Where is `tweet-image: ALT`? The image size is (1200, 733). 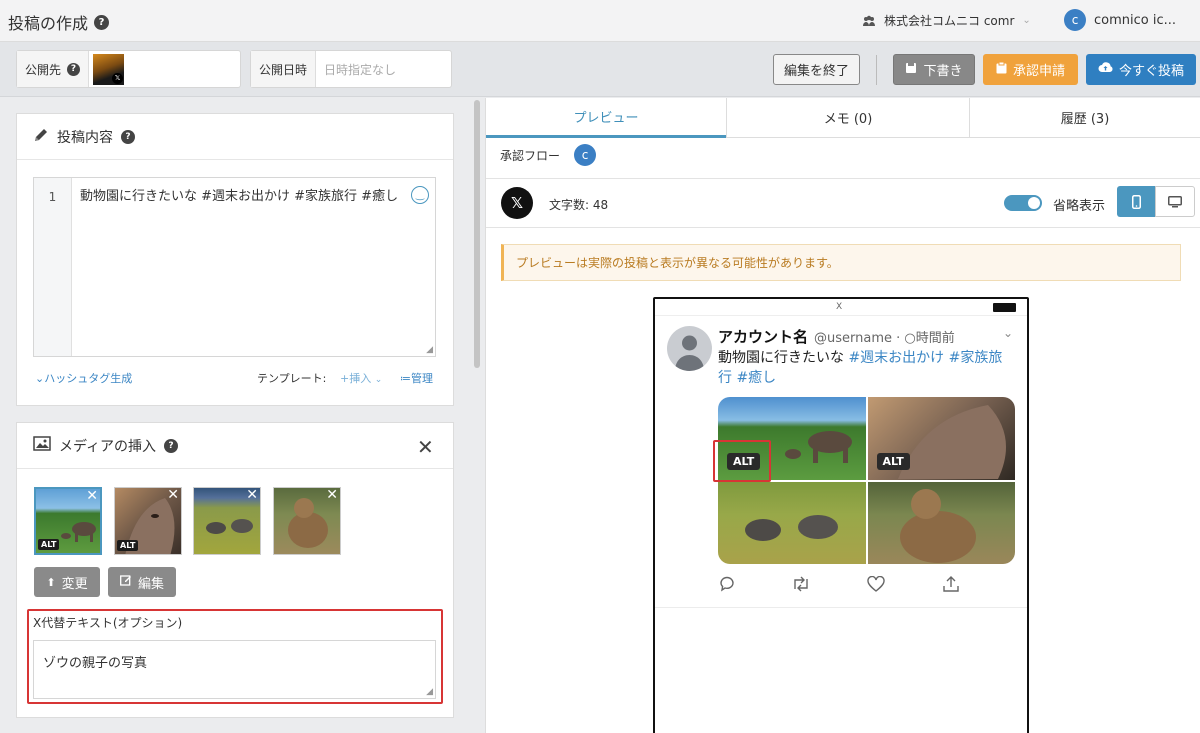
tweet-image: ALT is located at coordinates (941, 438).